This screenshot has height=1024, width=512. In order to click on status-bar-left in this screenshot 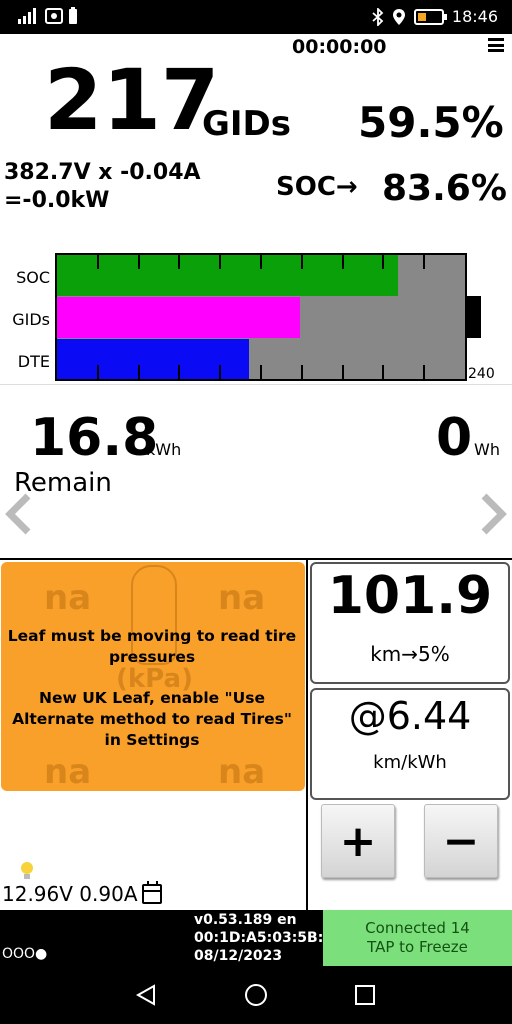, I will do `click(46, 16)`.